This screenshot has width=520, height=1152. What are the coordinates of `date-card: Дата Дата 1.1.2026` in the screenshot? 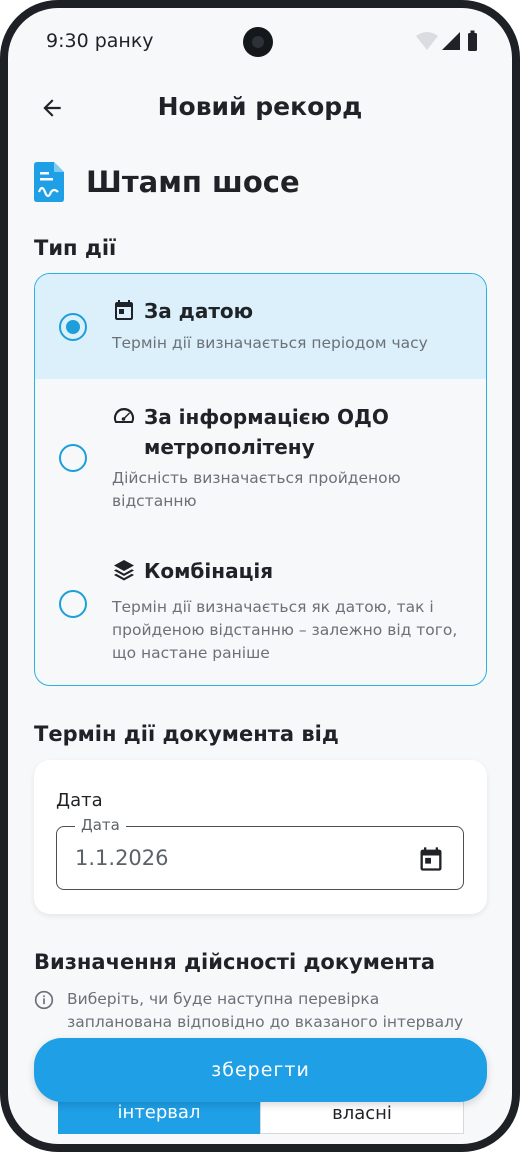 It's located at (260, 837).